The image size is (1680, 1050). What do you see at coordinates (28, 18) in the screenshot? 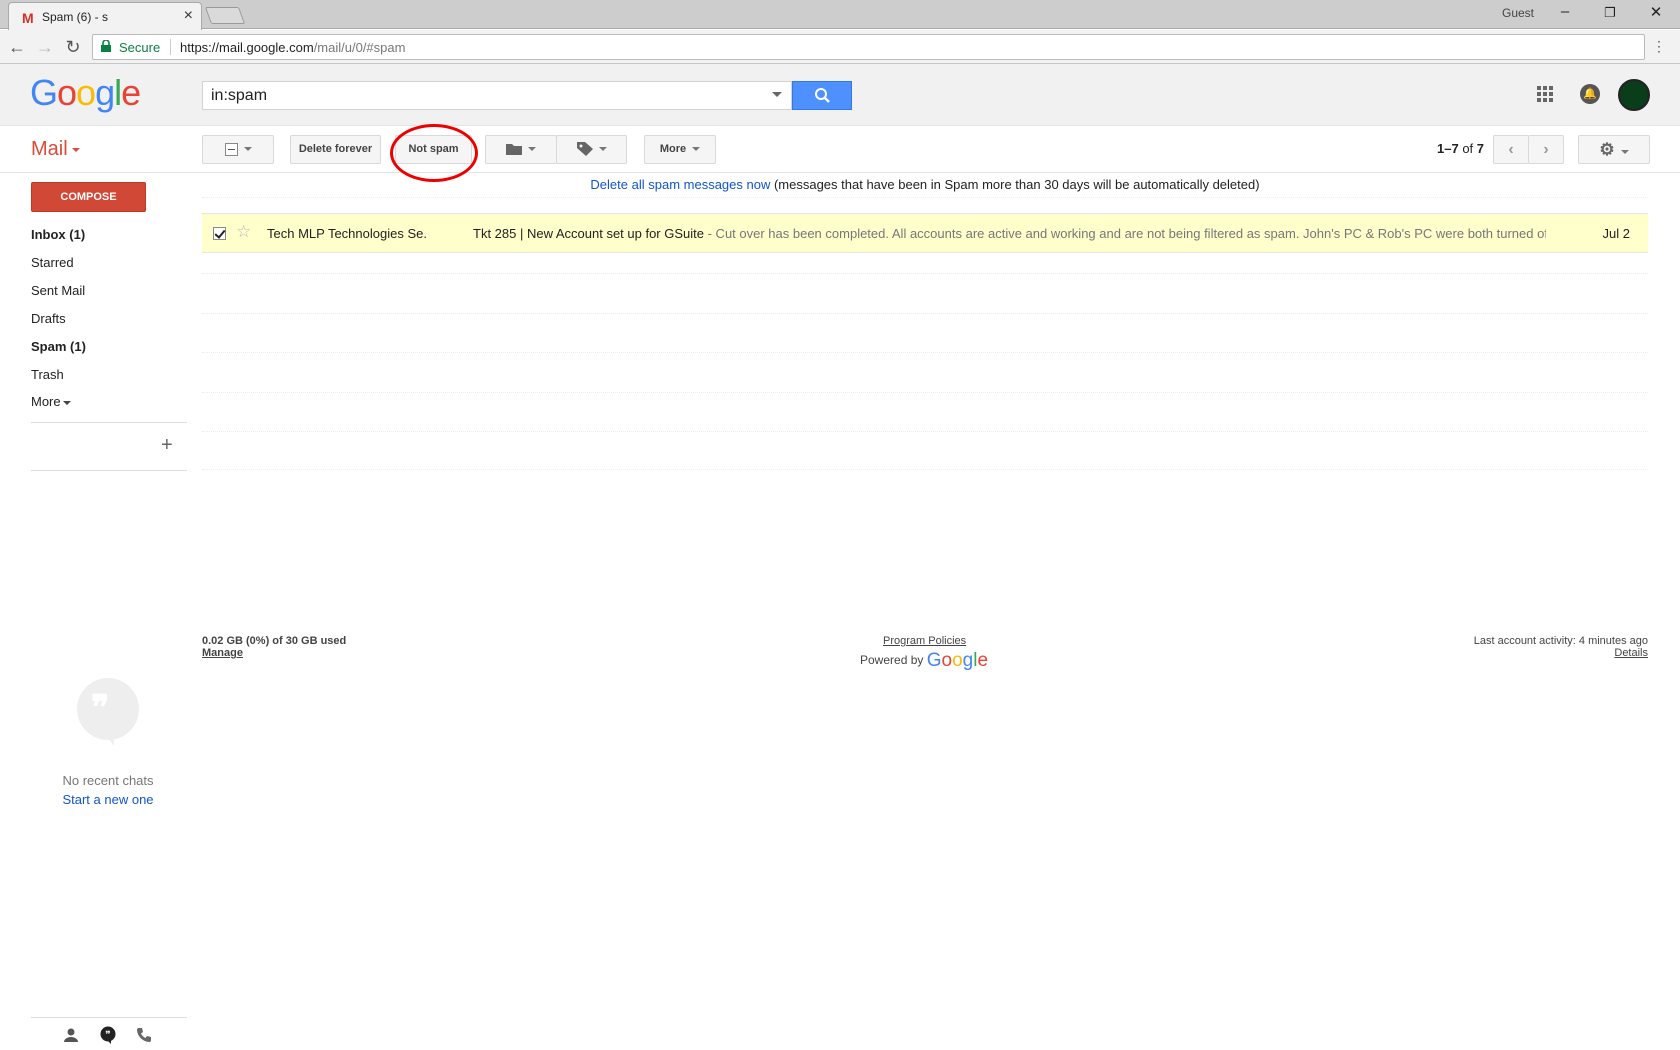
I see `gmail-favicon-icon: M` at bounding box center [28, 18].